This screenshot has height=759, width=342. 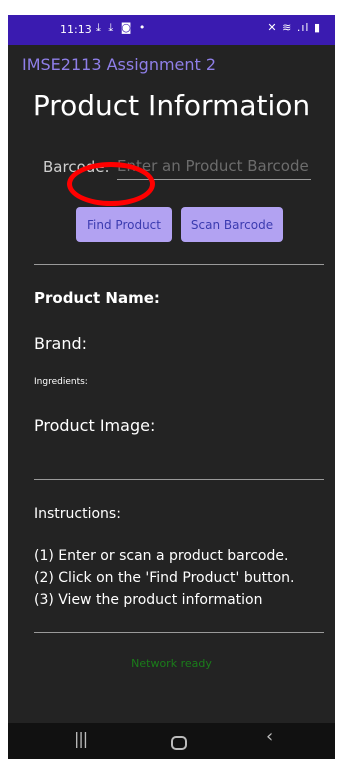 I want to click on find-product-button: Find Product, so click(x=124, y=224).